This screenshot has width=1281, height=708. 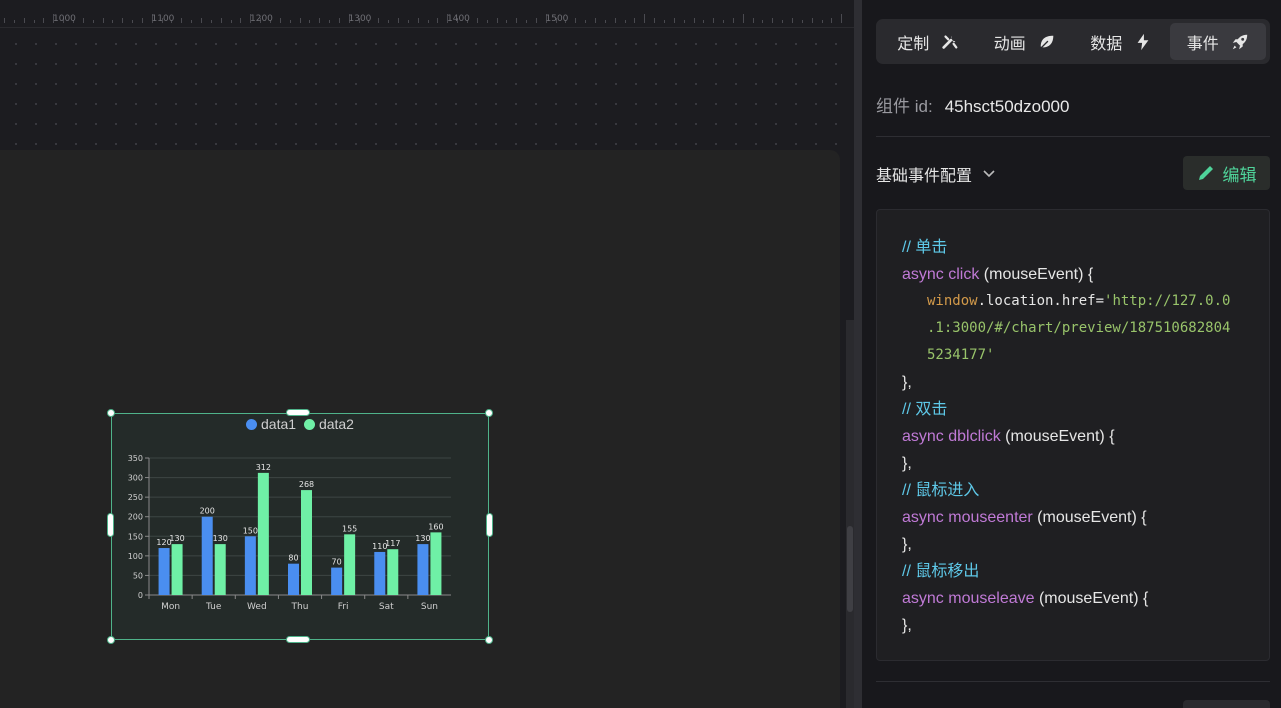 What do you see at coordinates (135, 536) in the screenshot?
I see `y-tick-label: 150` at bounding box center [135, 536].